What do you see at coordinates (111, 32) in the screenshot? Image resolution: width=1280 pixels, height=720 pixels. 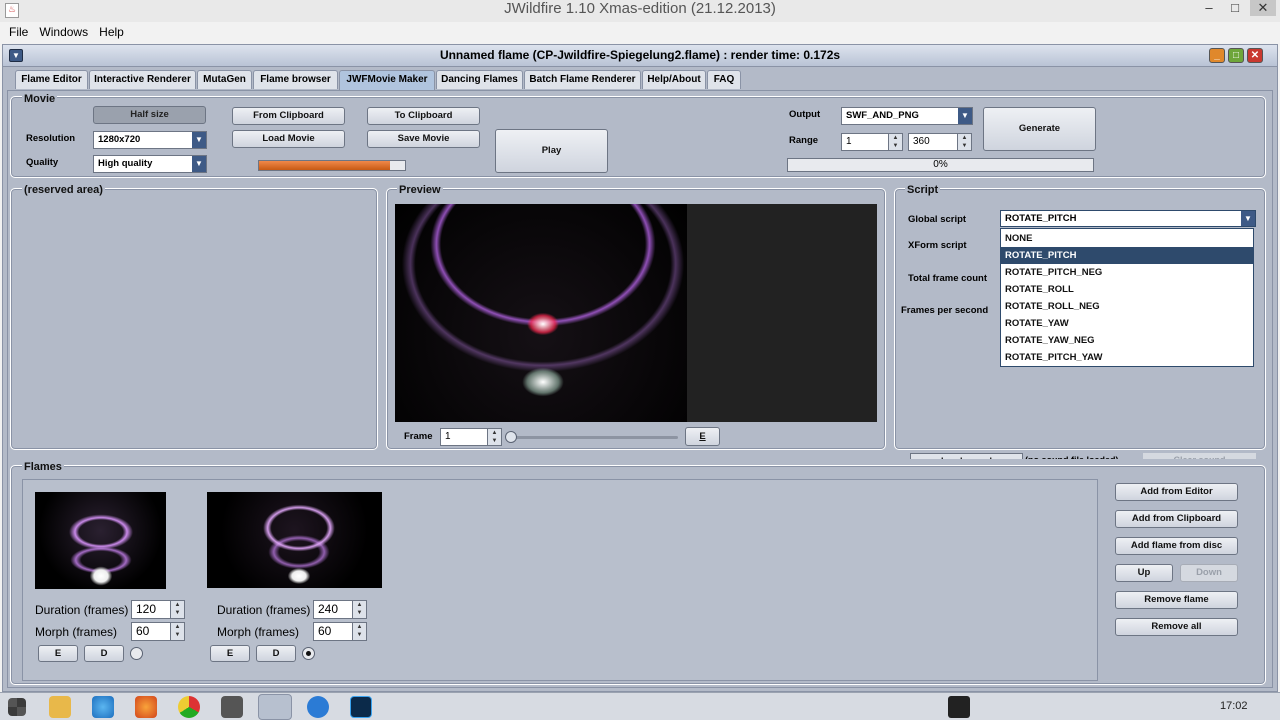 I see `menu-help: Help` at bounding box center [111, 32].